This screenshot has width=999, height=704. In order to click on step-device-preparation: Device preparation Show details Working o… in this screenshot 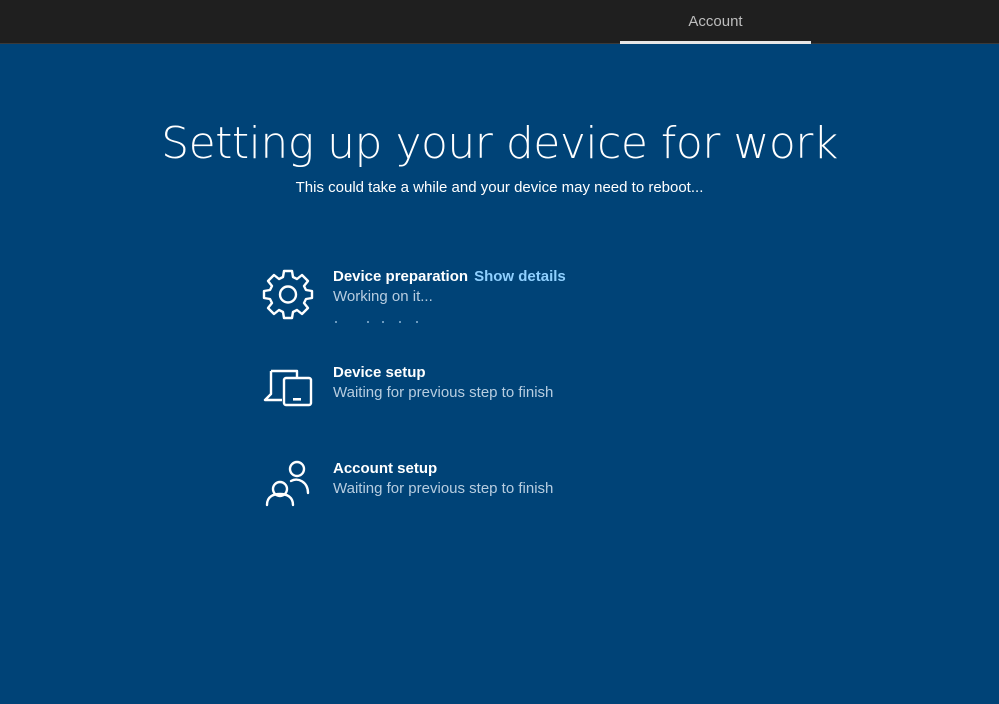, I will do `click(492, 298)`.